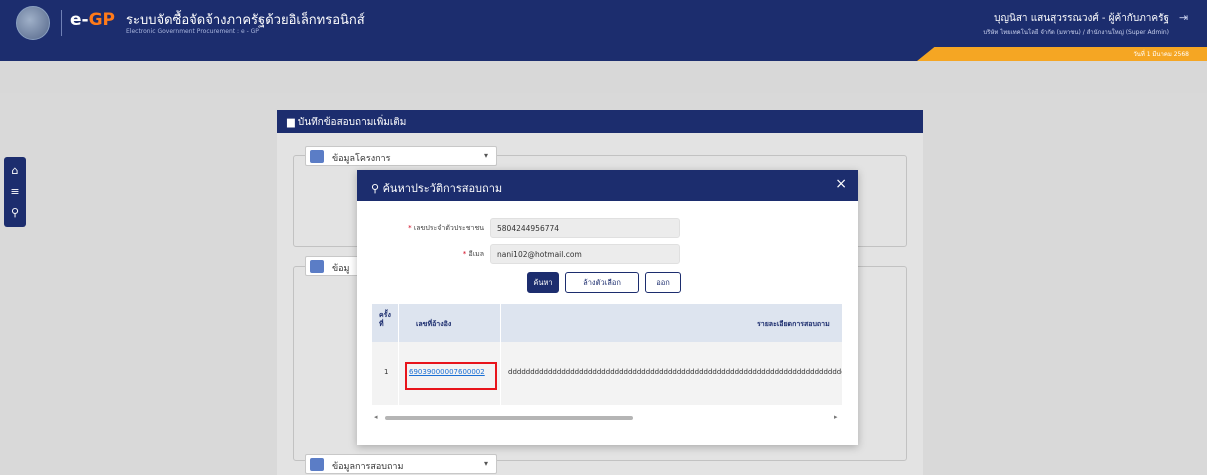 Image resolution: width=1207 pixels, height=475 pixels. I want to click on modal-title-text: ค้นหาประวัติการสอบถาม, so click(442, 188).